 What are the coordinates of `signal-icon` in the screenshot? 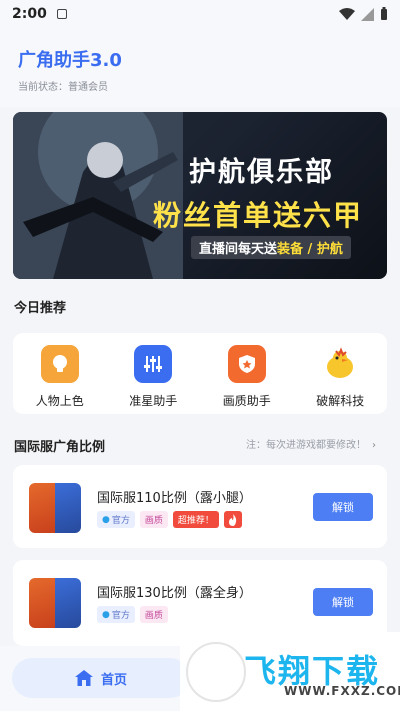 It's located at (367, 14).